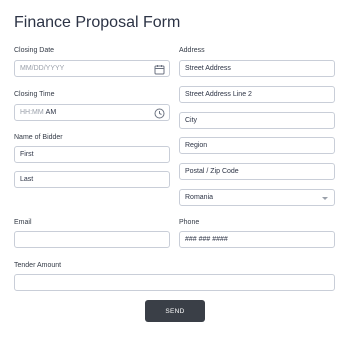 The width and height of the screenshot is (350, 337). I want to click on city-input: City, so click(257, 120).